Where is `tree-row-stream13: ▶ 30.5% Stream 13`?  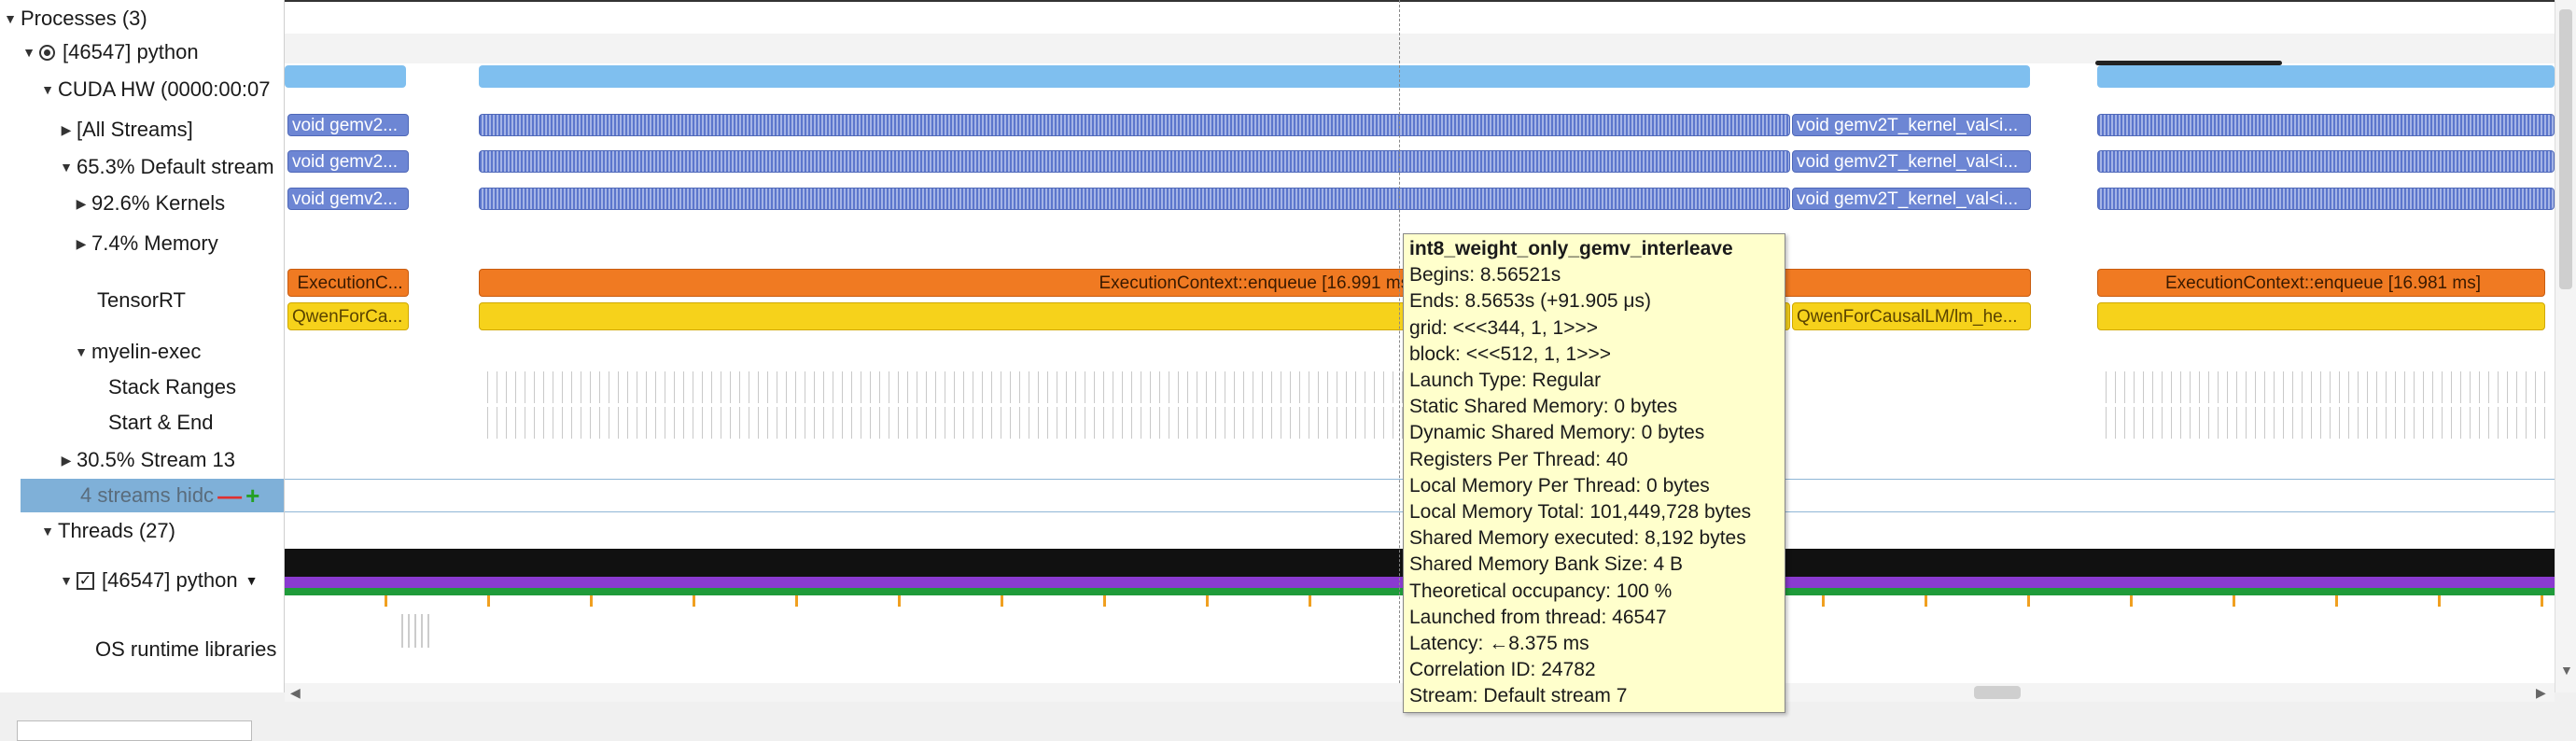
tree-row-stream13: ▶ 30.5% Stream 13 is located at coordinates (142, 460).